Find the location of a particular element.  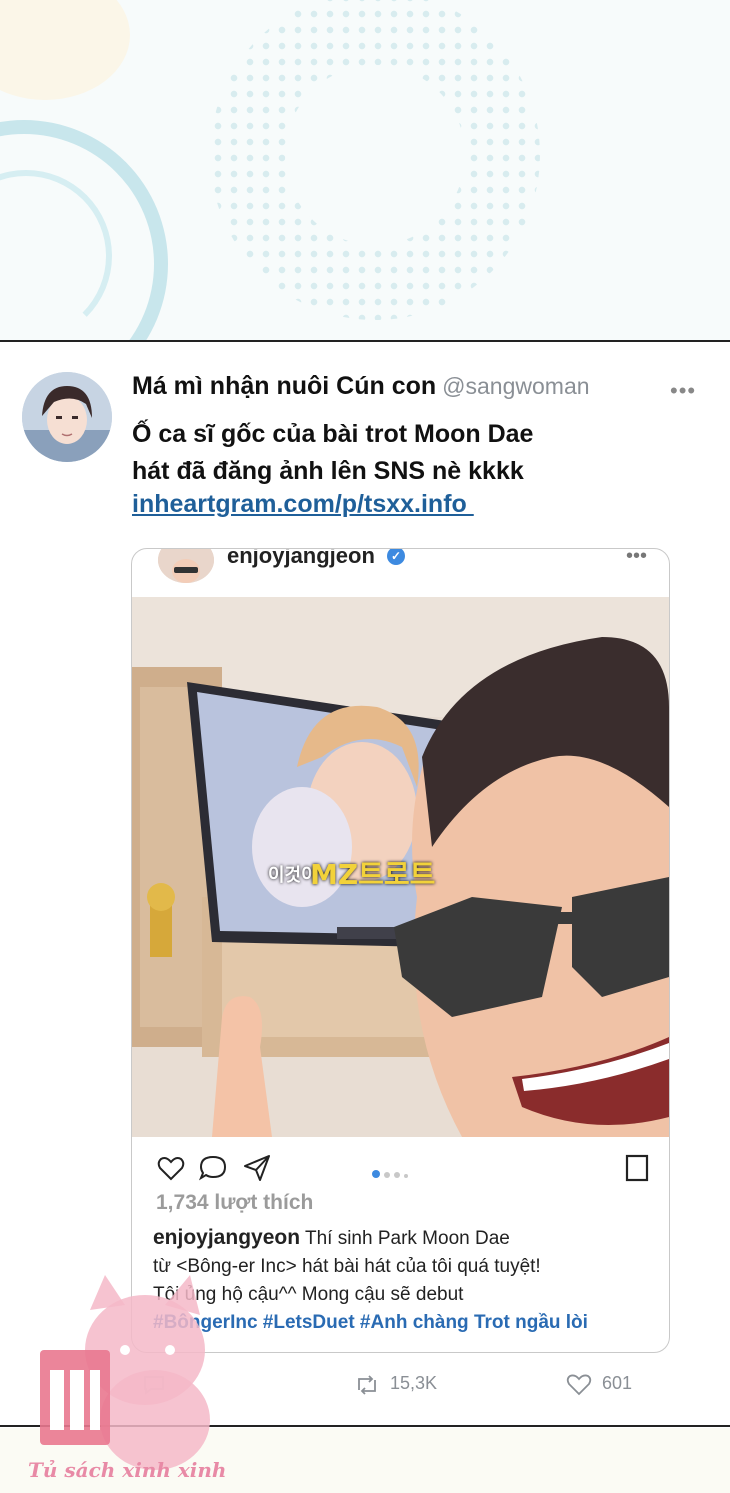

retweet-count: 15,3K is located at coordinates (414, 1383).